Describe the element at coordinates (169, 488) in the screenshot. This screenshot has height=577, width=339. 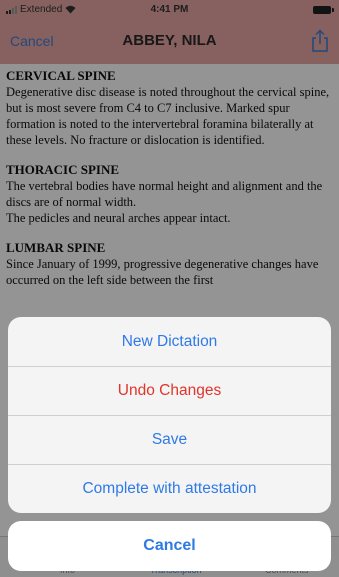
I see `complete-with-attestation-button: Complete with attestation` at that location.